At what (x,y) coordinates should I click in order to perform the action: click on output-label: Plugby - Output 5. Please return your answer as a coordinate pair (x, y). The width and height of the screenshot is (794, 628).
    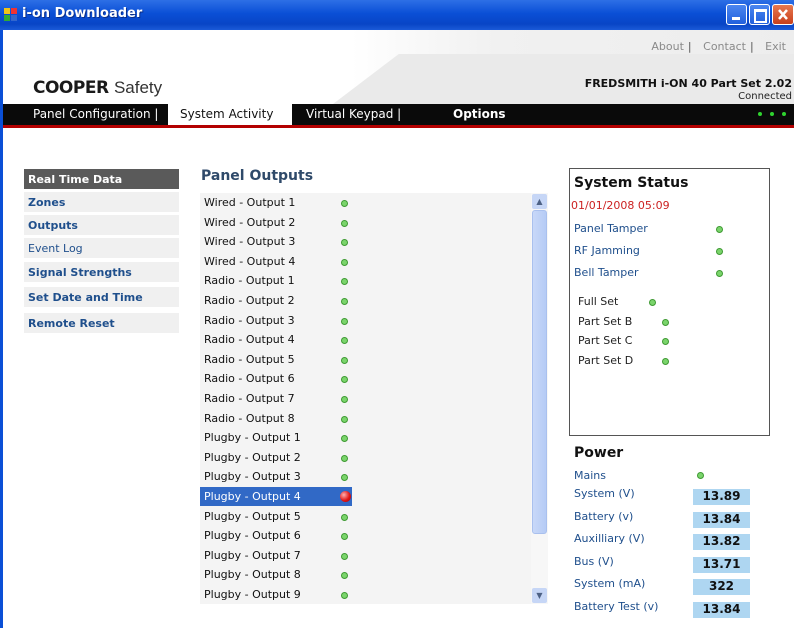
    Looking at the image, I should click on (252, 516).